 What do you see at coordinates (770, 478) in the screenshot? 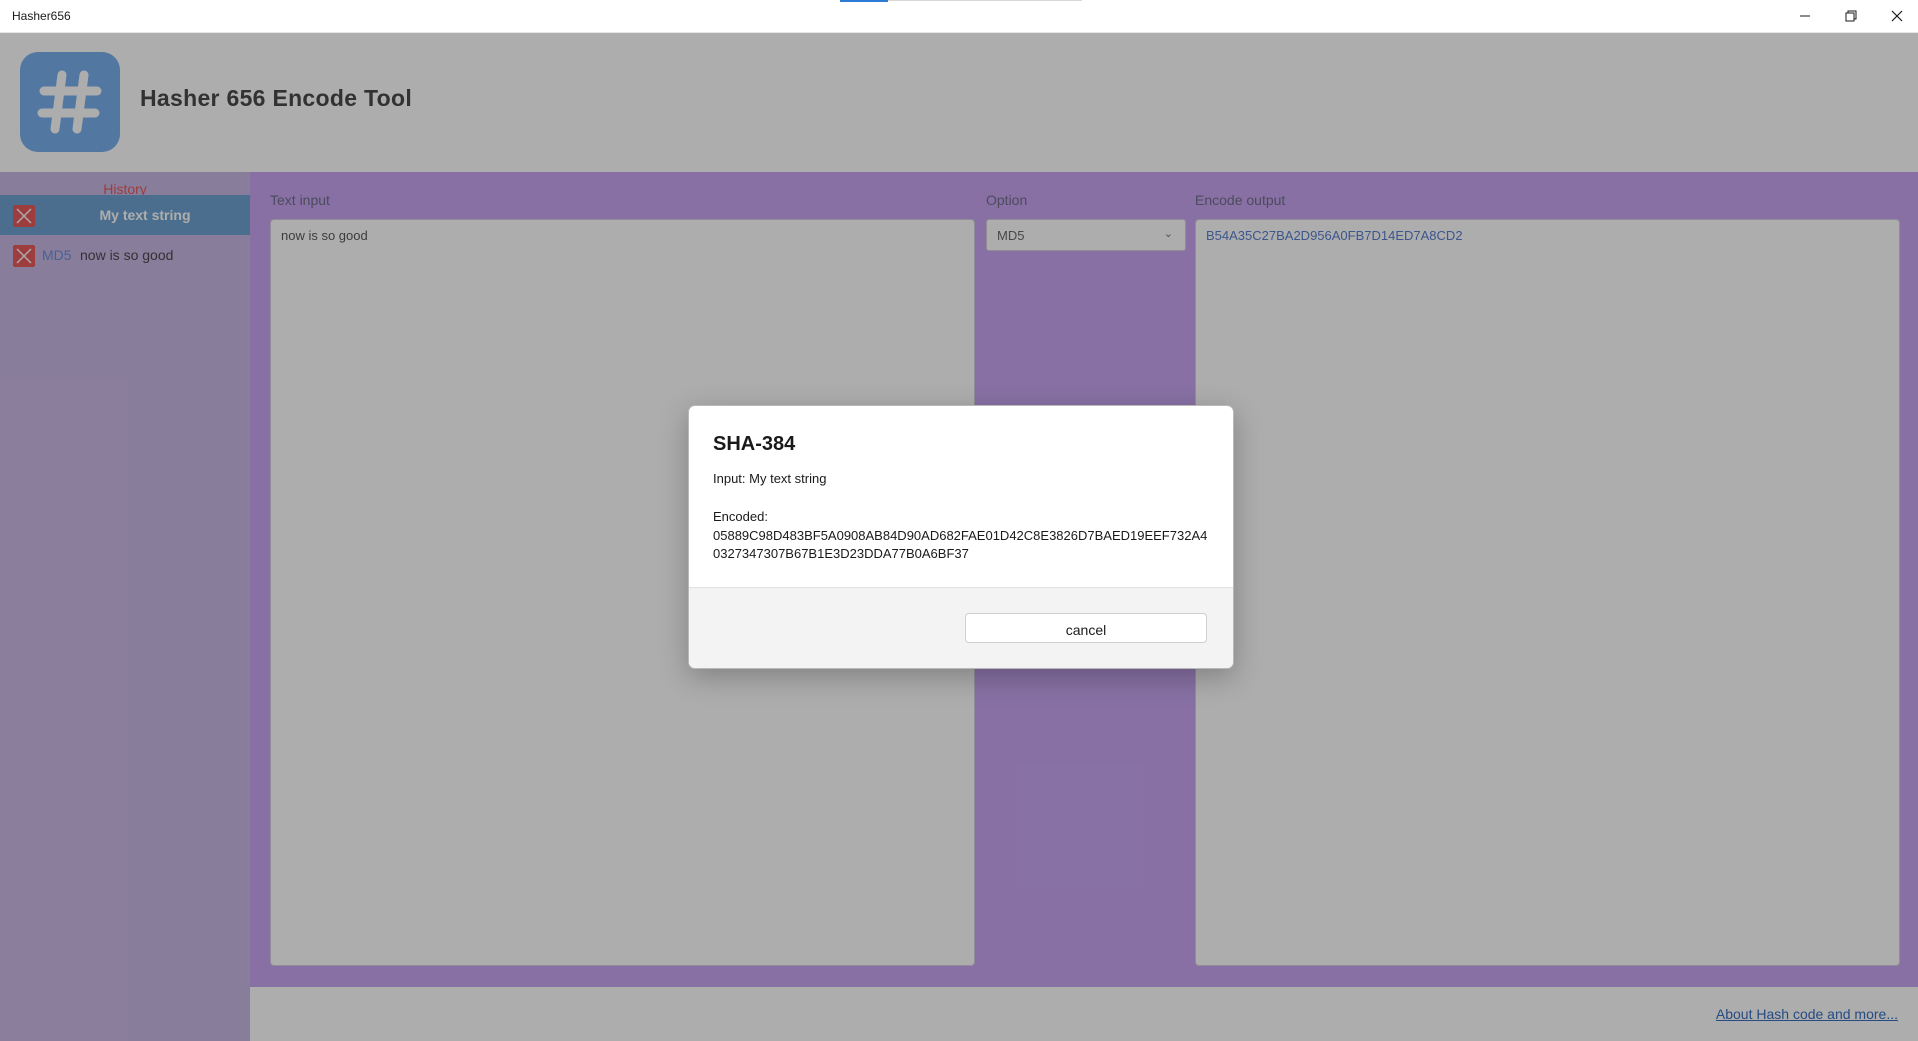
I see `dialog-input-line: Input: My text string` at bounding box center [770, 478].